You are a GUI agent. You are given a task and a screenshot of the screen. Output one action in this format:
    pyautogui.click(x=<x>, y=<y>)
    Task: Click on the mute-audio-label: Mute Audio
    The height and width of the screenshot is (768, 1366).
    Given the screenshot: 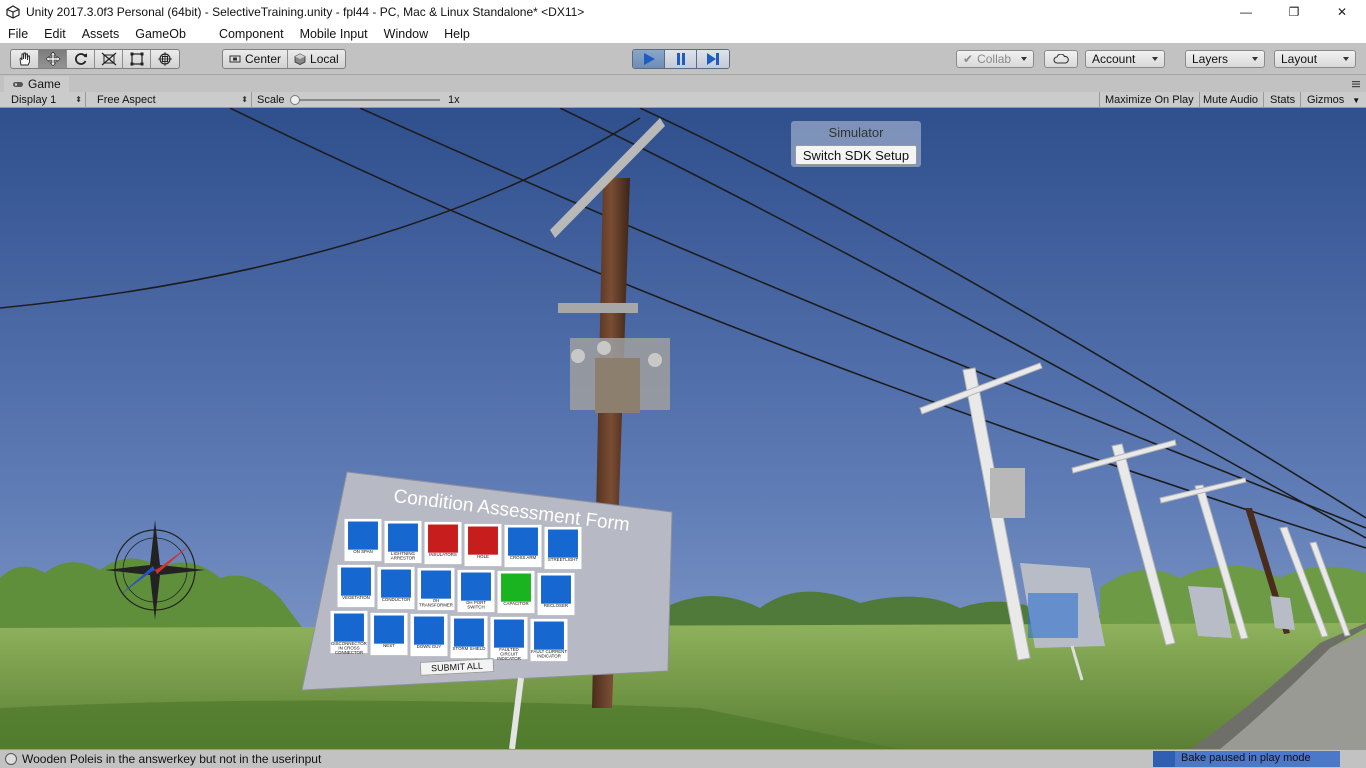 What is the action you would take?
    pyautogui.click(x=1231, y=100)
    